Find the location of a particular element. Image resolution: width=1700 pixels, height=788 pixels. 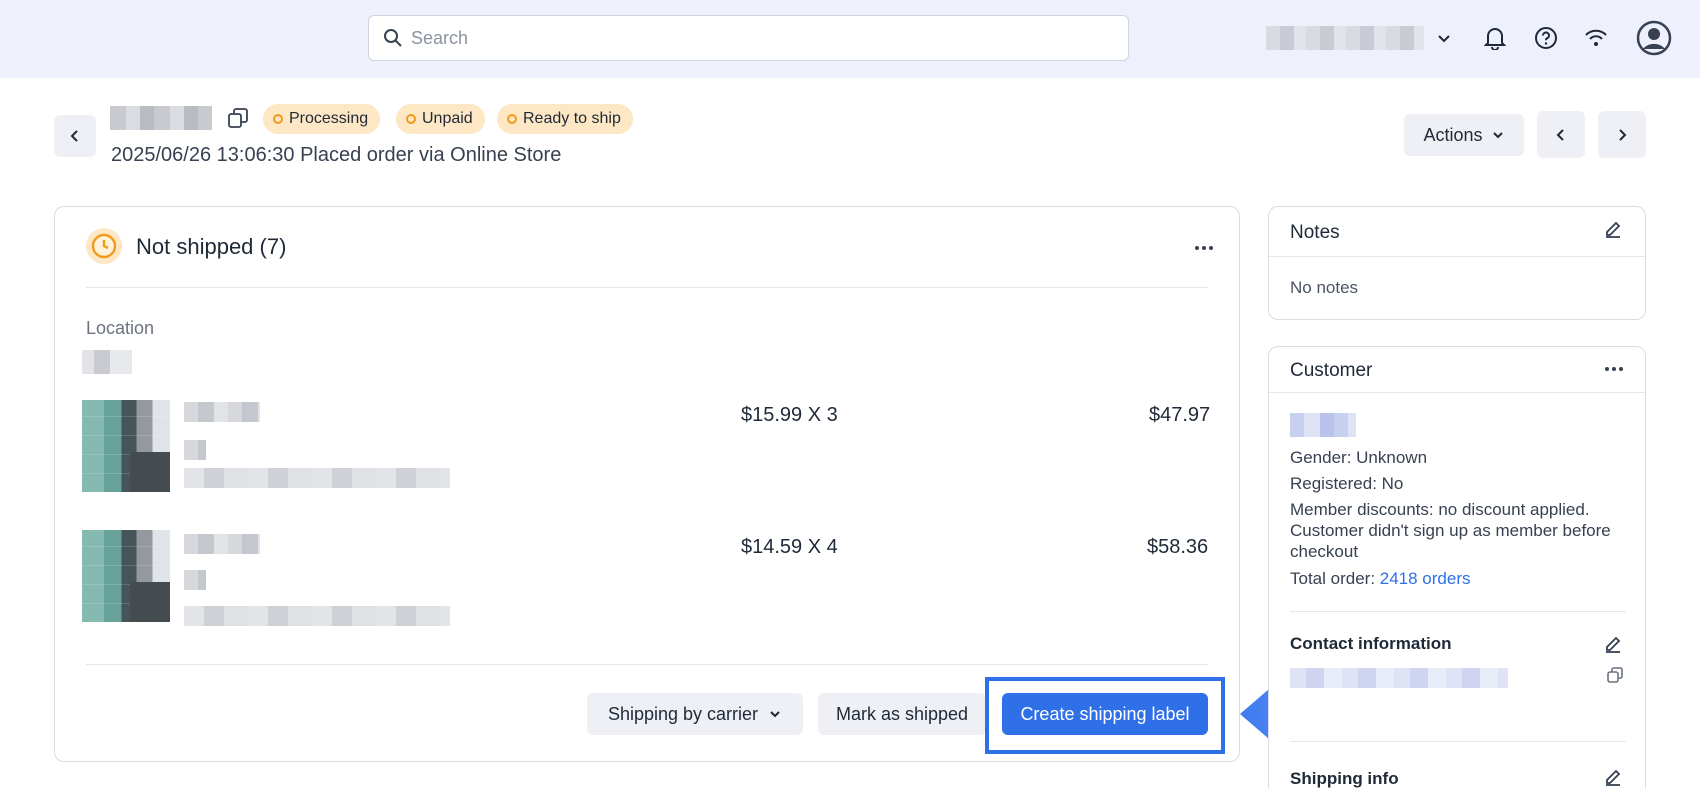

customer-registered: Registered: No is located at coordinates (1347, 483).